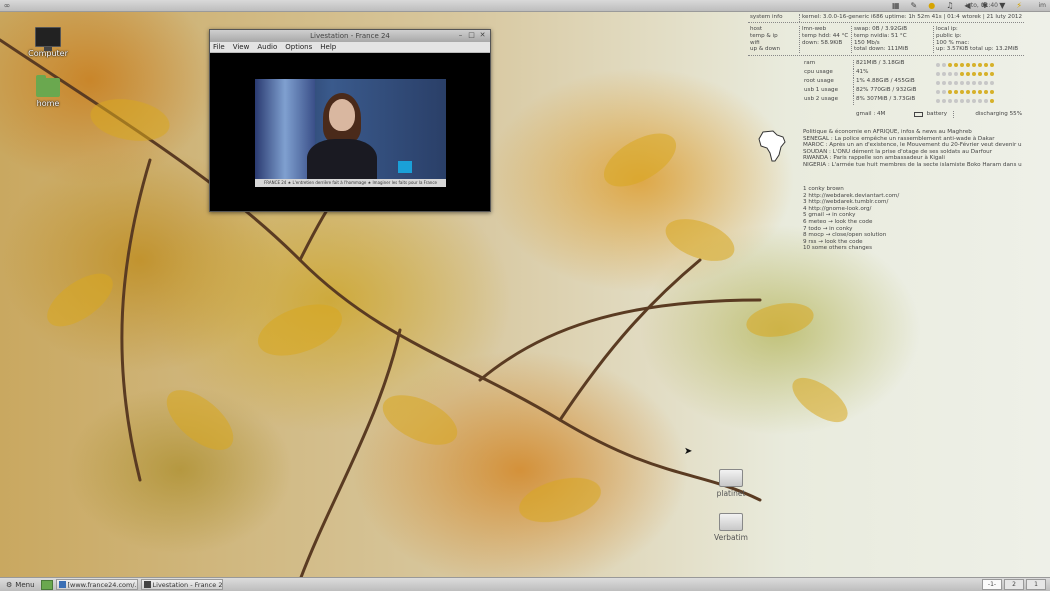 The image size is (1050, 591). What do you see at coordinates (7, 6) in the screenshot?
I see `infinity-icon: ∞` at bounding box center [7, 6].